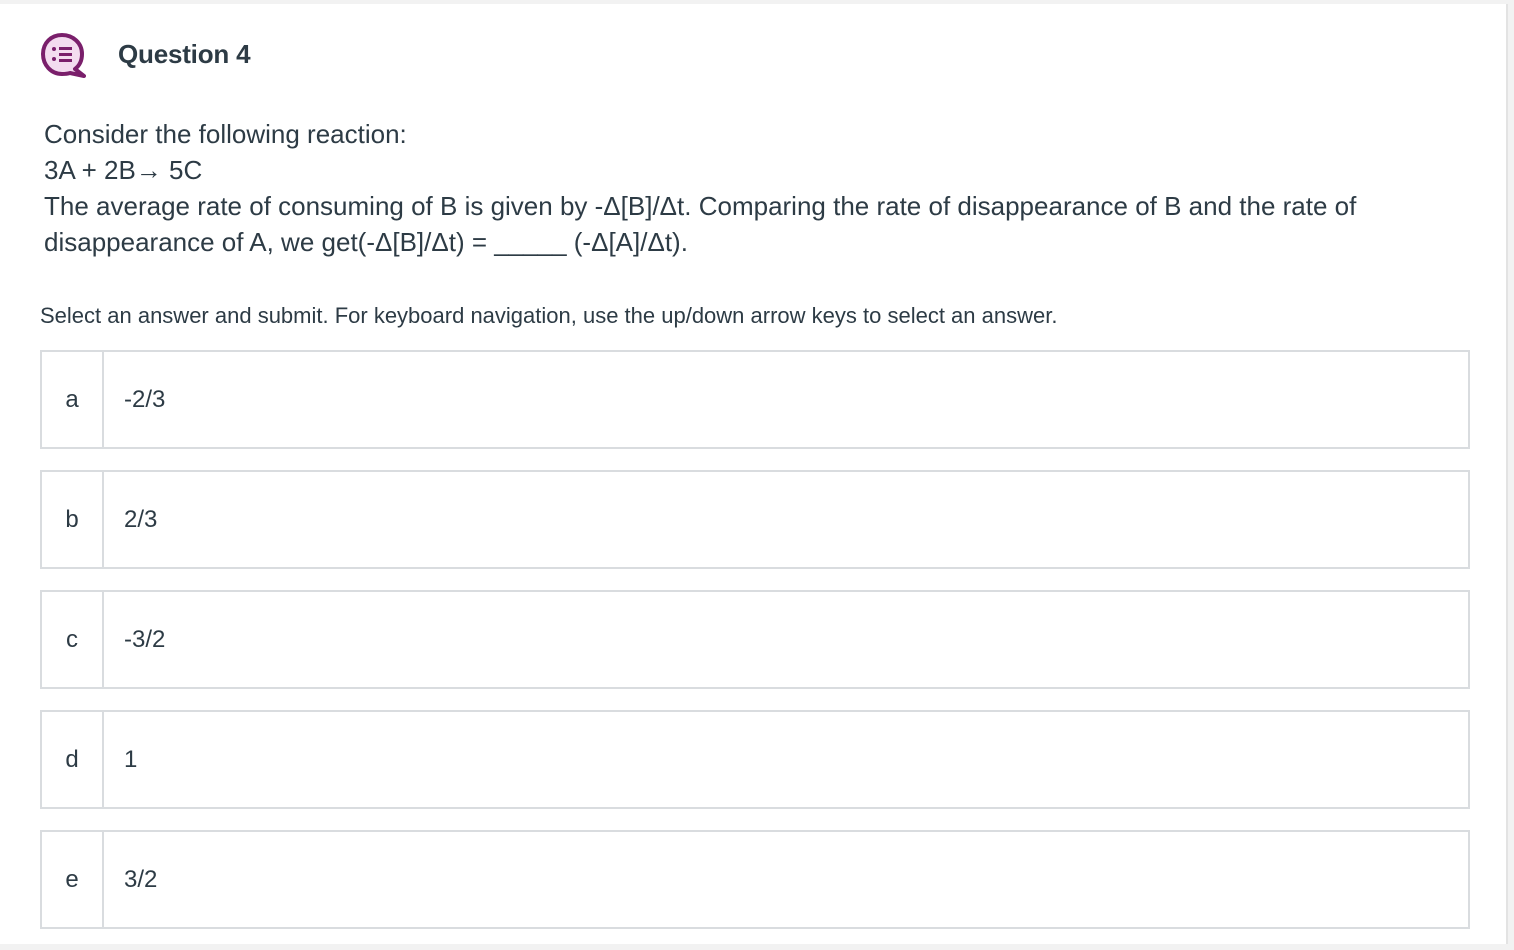 The image size is (1514, 950). Describe the element at coordinates (73, 759) in the screenshot. I see `answer-letter: d` at that location.